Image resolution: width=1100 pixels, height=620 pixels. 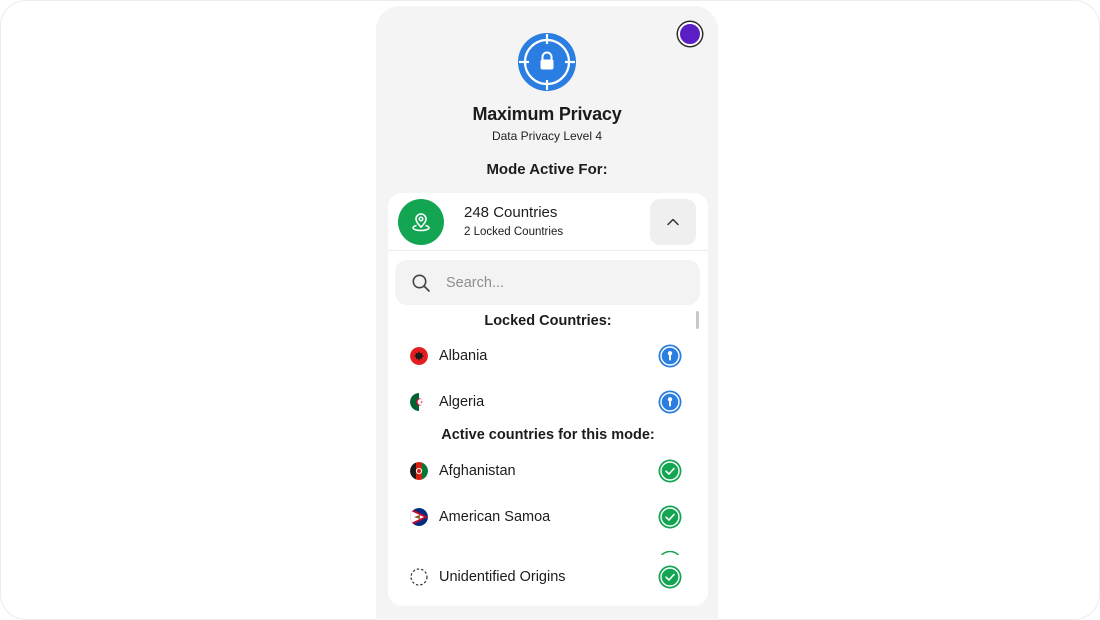 I want to click on albania-flag, so click(x=419, y=356).